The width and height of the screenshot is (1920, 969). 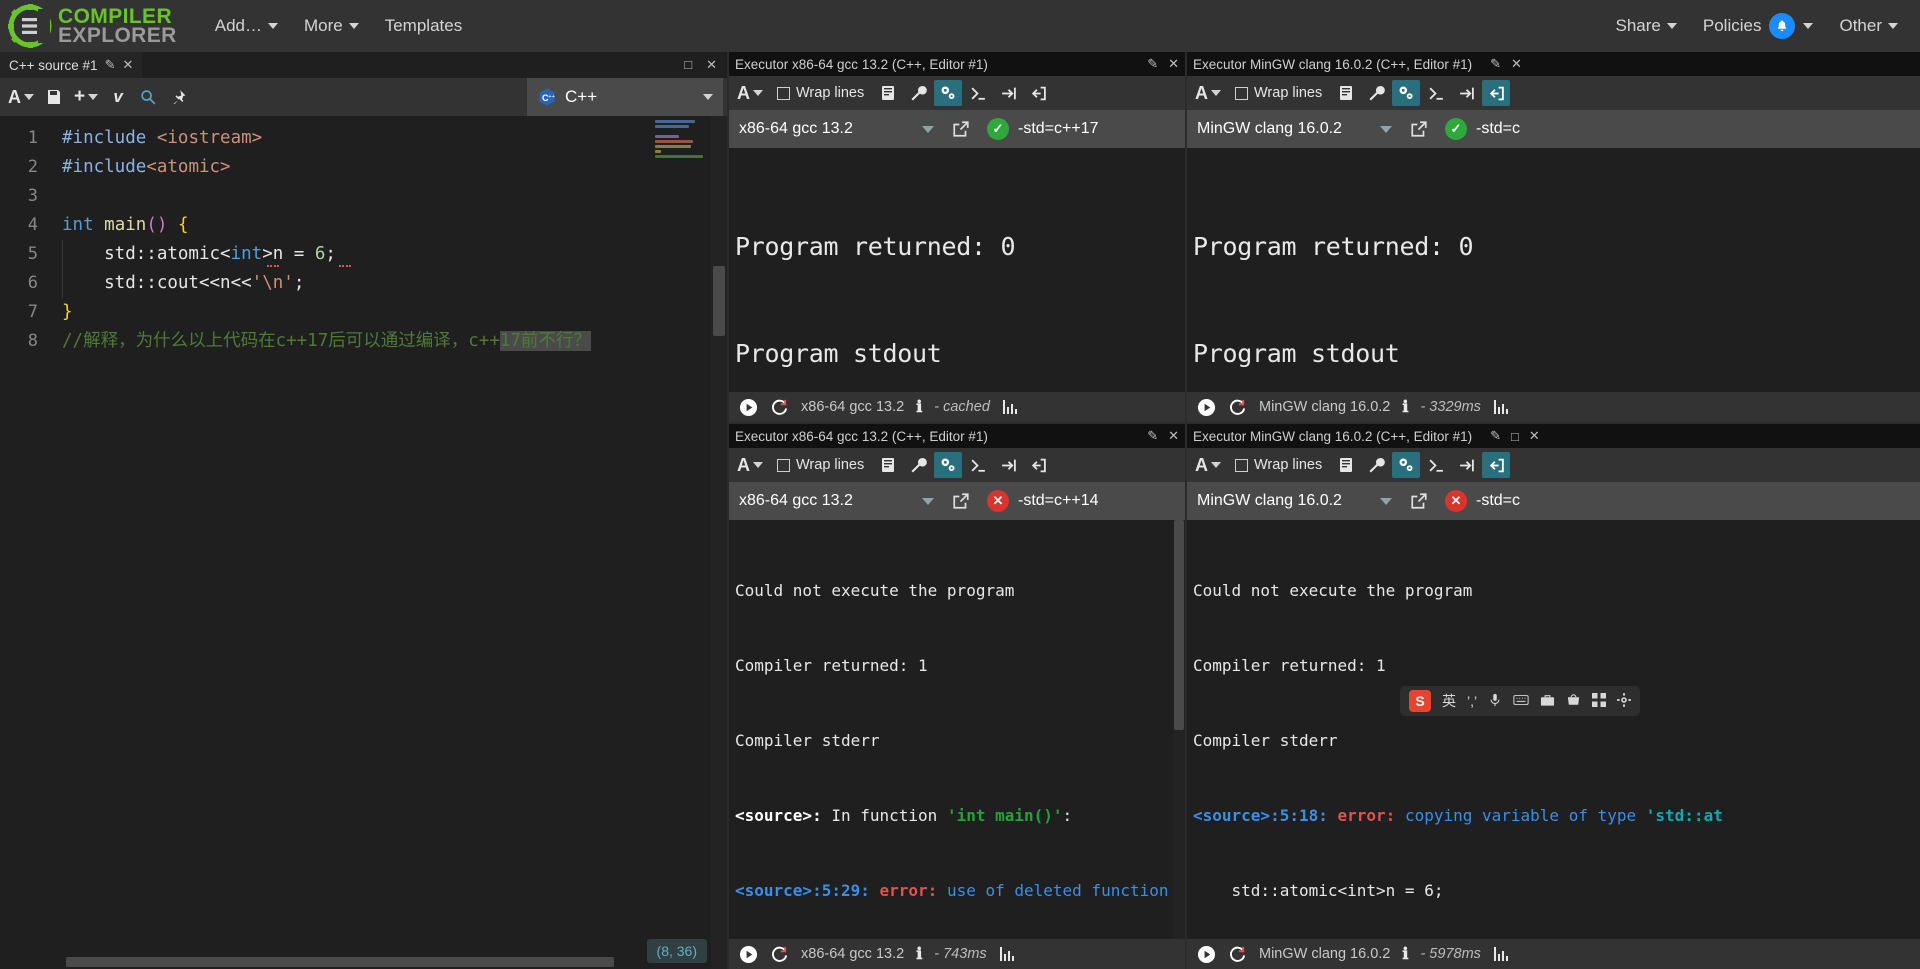 I want to click on code-line: 7}, so click(x=363, y=312).